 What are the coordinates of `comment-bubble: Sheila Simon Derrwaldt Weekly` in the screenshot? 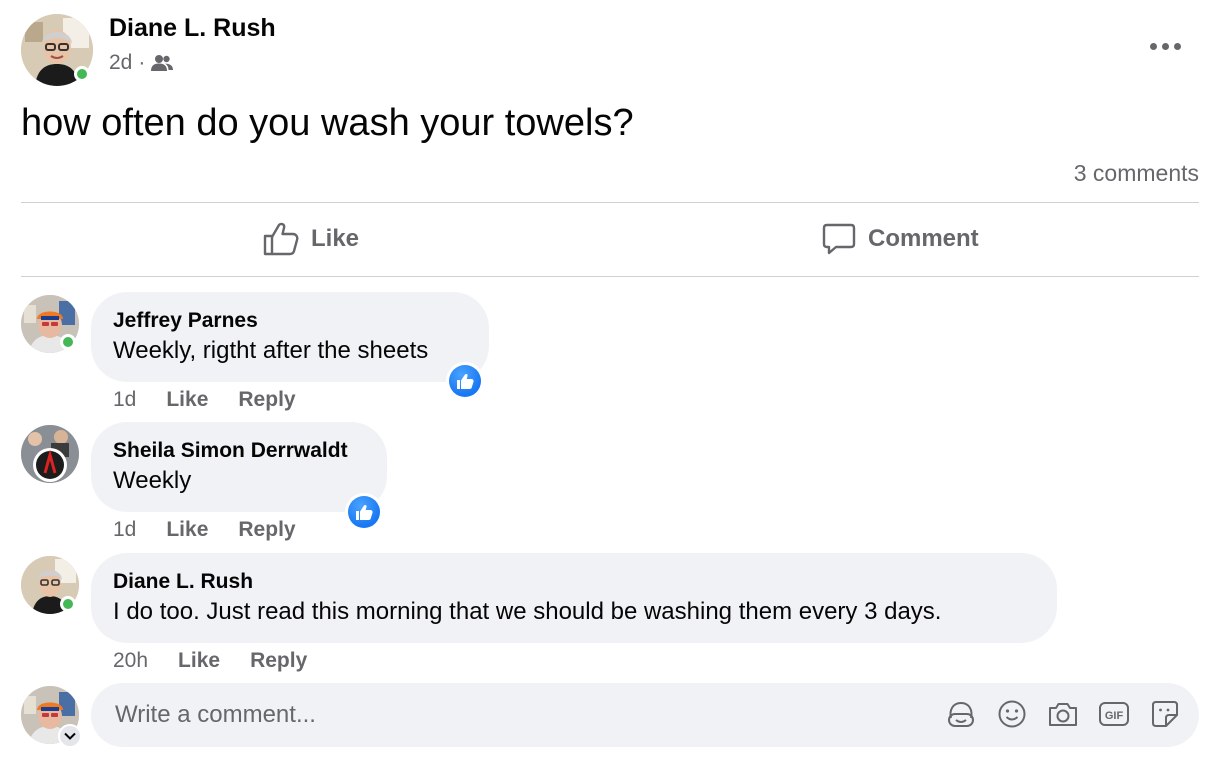 It's located at (239, 467).